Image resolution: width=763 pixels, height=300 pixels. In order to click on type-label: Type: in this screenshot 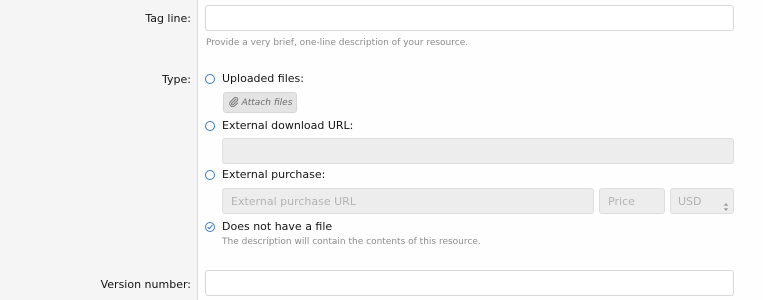, I will do `click(176, 79)`.